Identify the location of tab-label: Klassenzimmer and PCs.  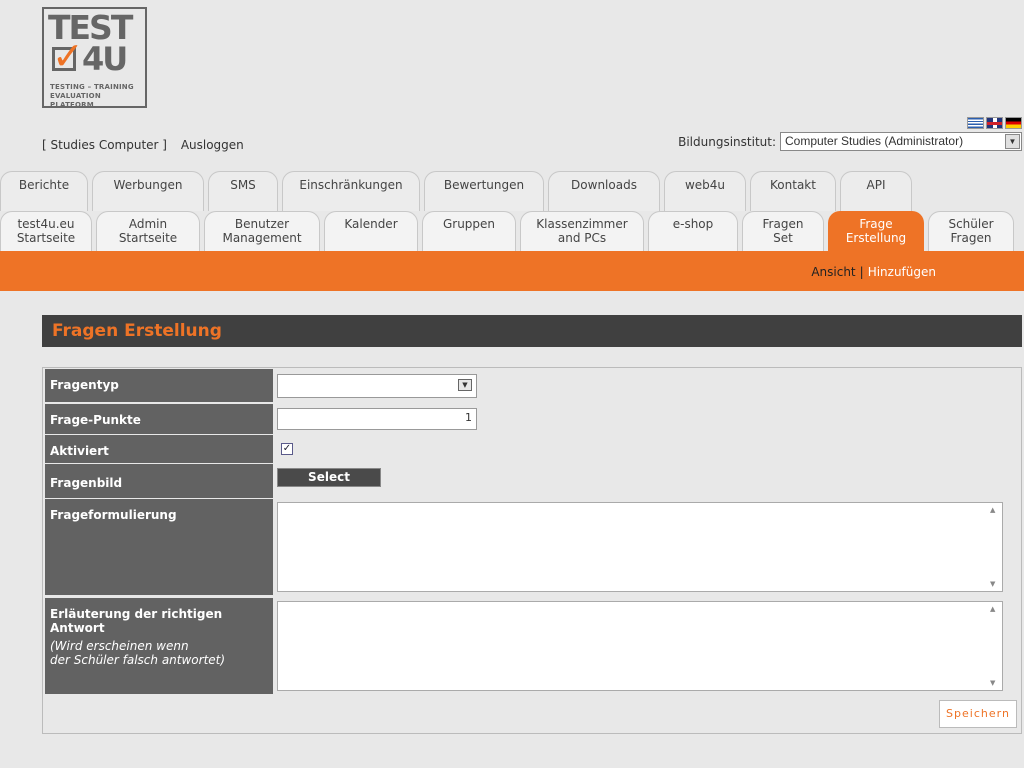
(582, 231).